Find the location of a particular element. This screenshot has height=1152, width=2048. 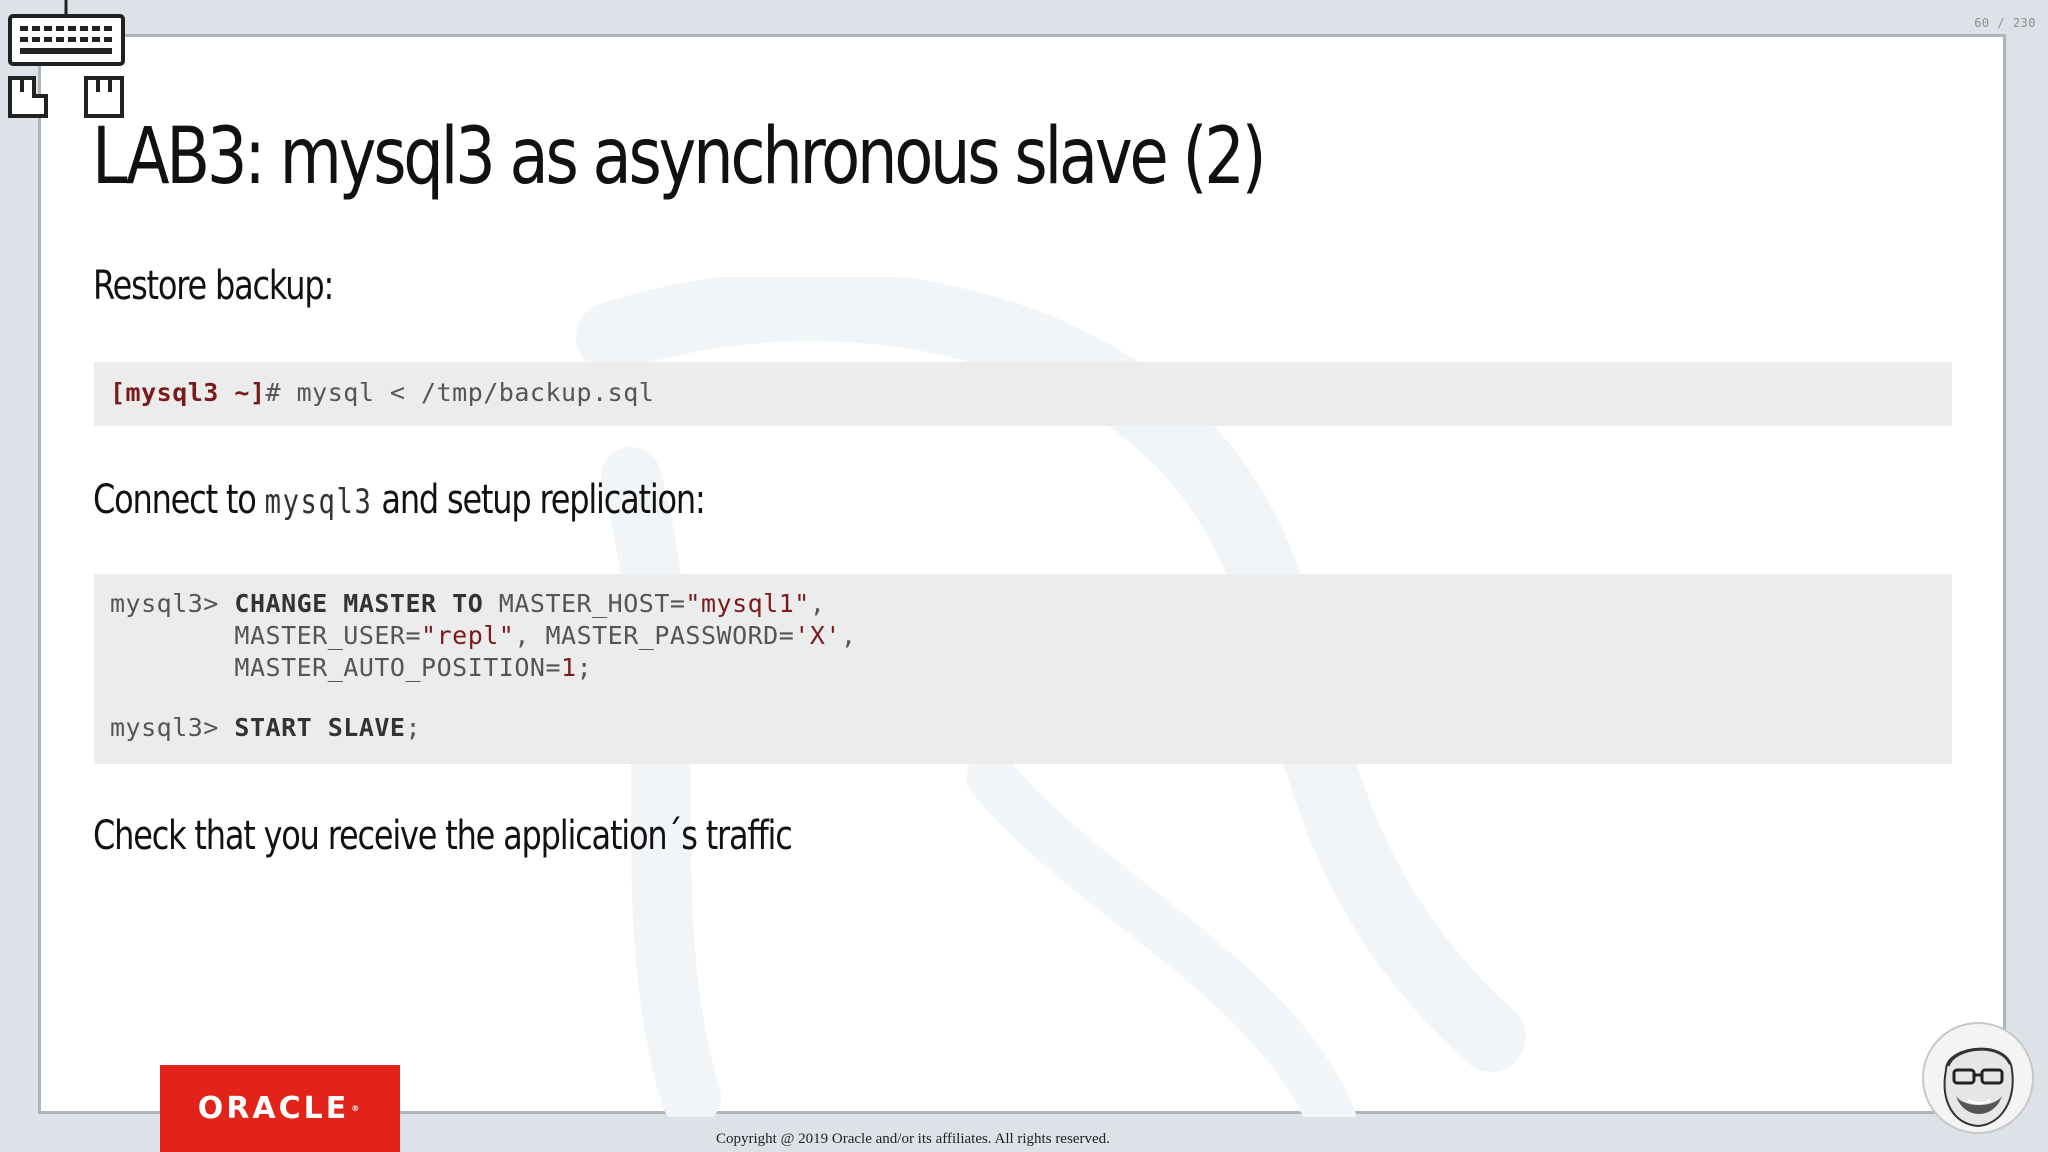

value-master-user: "repl" is located at coordinates (468, 635).